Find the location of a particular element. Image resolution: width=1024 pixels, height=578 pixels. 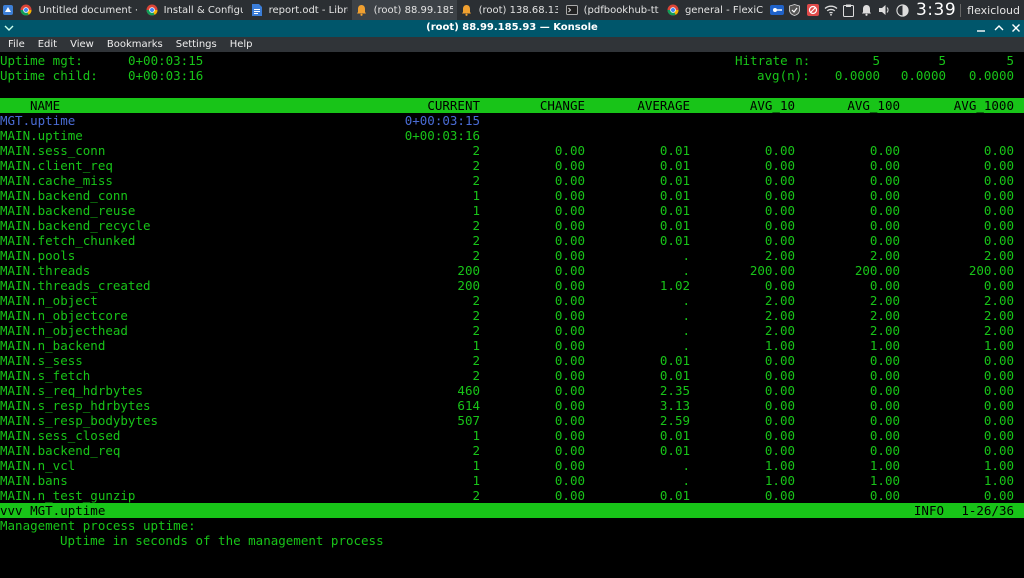

task-konsole-138: (root) 138.68.132.1⋯ is located at coordinates (509, 10).